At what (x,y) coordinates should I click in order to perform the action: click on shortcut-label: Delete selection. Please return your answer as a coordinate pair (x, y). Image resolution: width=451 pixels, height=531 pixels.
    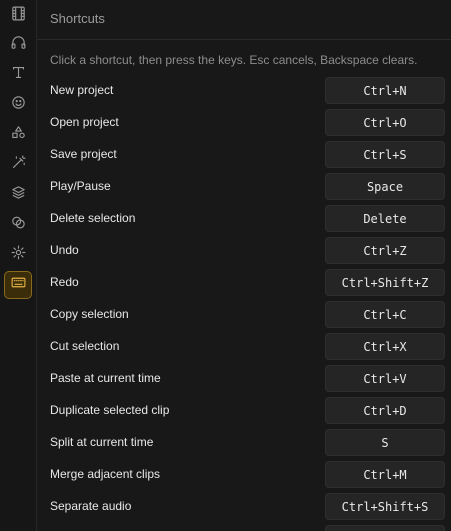
    Looking at the image, I should click on (93, 218).